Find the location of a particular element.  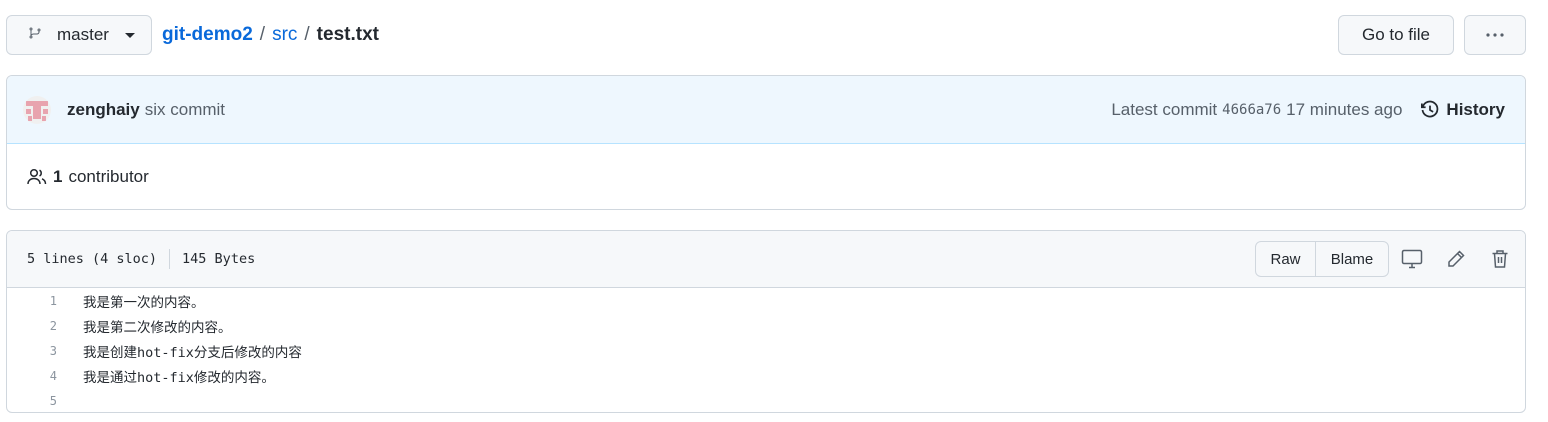

file-header: 5 lines (4 sloc) 145 Bytes Raw Blame is located at coordinates (766, 259).